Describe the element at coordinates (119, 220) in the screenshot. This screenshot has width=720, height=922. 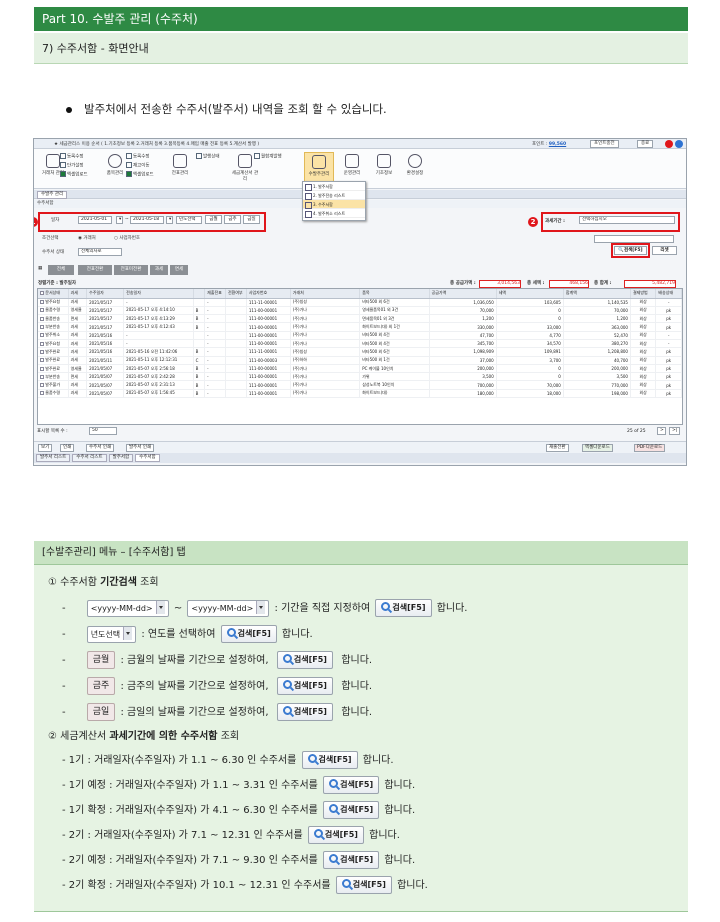
I see `date-from-picker: ▾` at that location.